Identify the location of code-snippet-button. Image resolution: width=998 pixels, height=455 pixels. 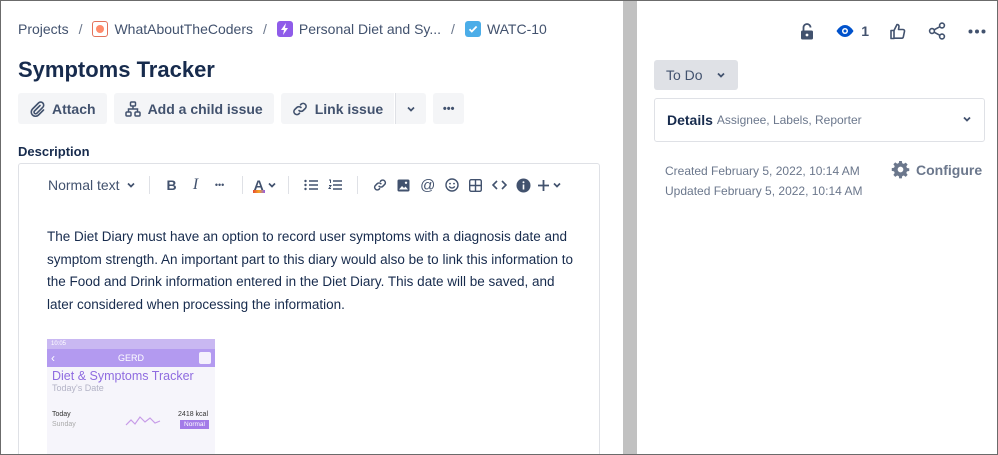
(500, 185).